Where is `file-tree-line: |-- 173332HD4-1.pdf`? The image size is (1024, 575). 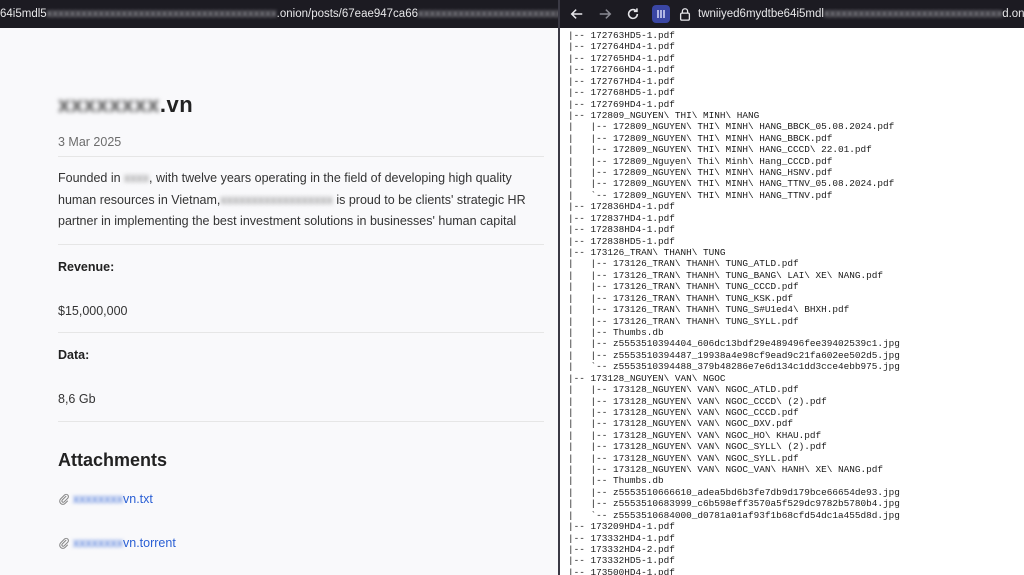 file-tree-line: |-- 173332HD4-1.pdf is located at coordinates (621, 538).